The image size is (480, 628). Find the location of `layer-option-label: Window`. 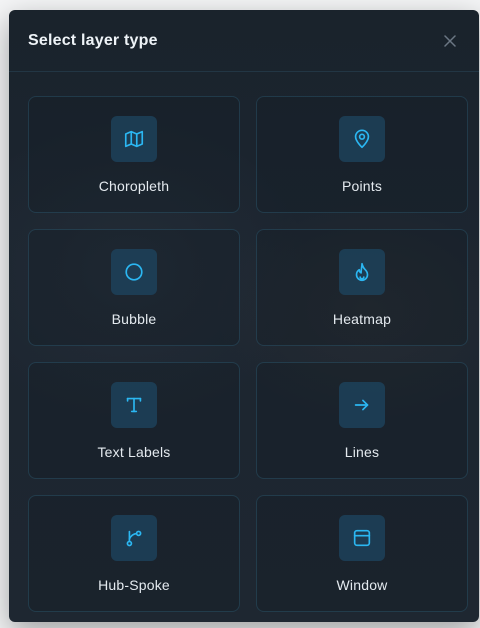

layer-option-label: Window is located at coordinates (362, 585).